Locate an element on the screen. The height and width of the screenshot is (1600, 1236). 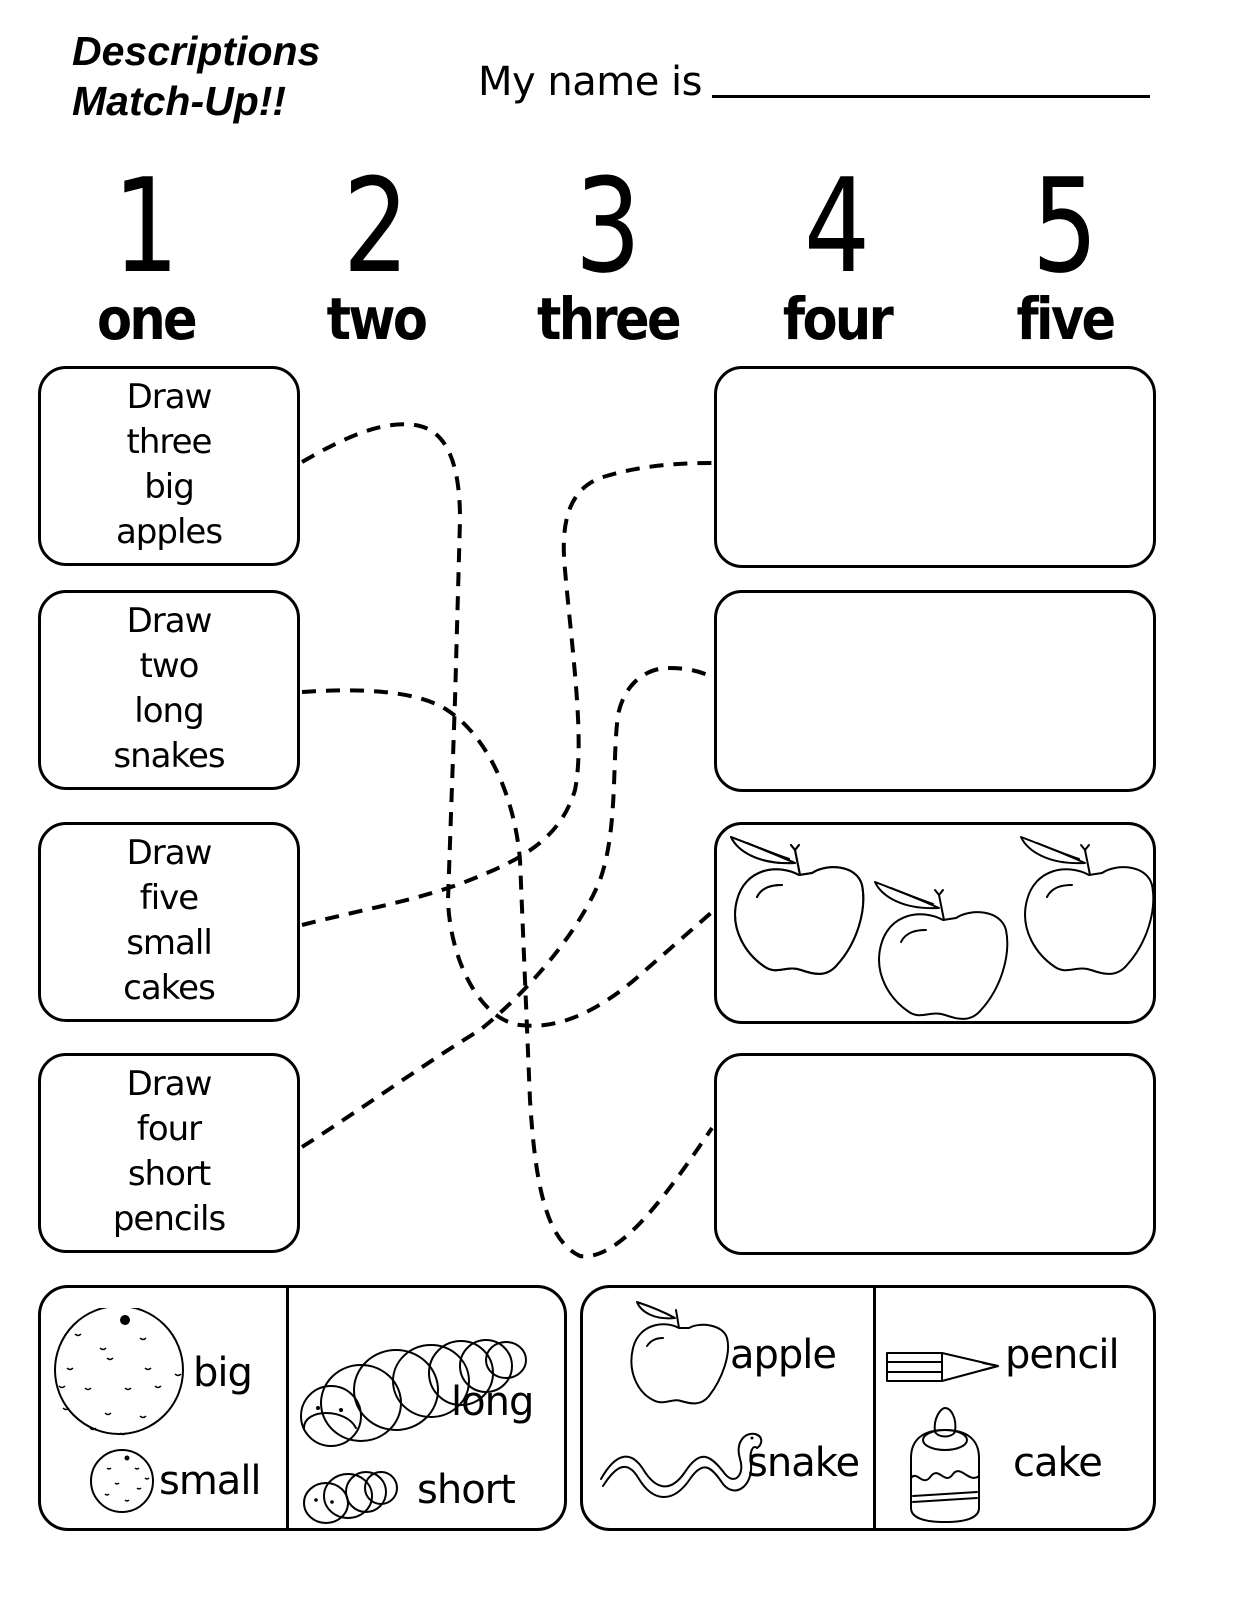
desc-line: pencils is located at coordinates (169, 1219).